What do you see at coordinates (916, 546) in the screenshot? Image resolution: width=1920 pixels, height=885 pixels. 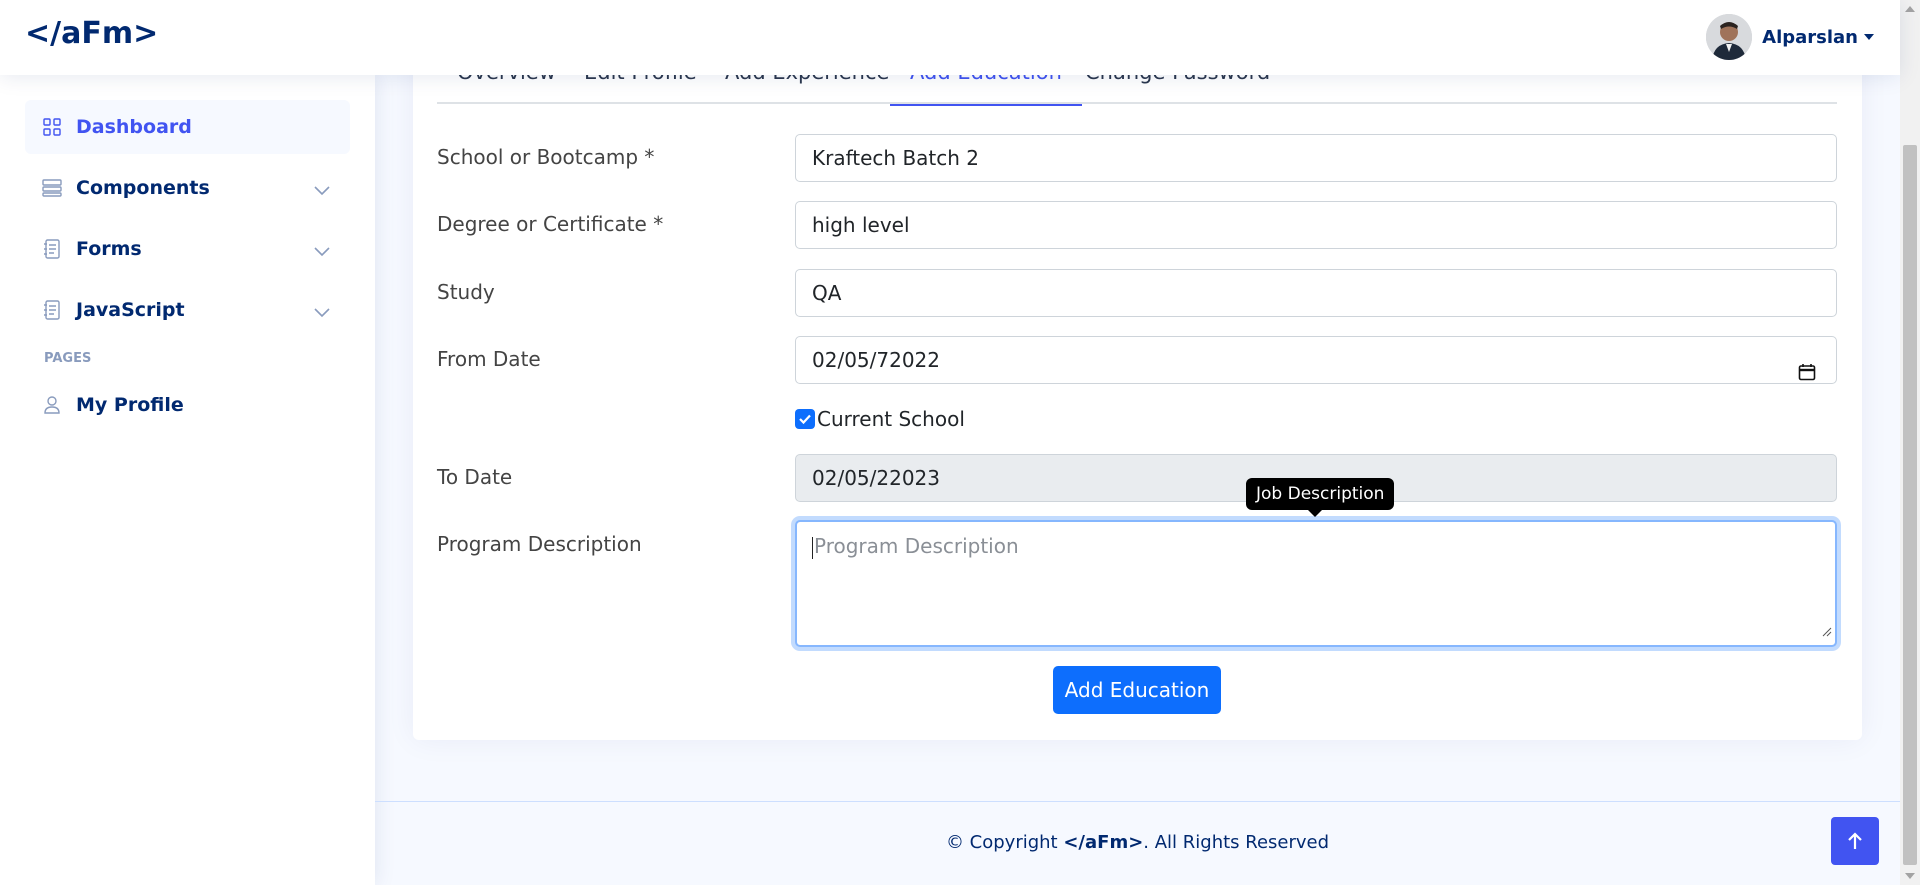 I see `description-placeholder: Program Description` at bounding box center [916, 546].